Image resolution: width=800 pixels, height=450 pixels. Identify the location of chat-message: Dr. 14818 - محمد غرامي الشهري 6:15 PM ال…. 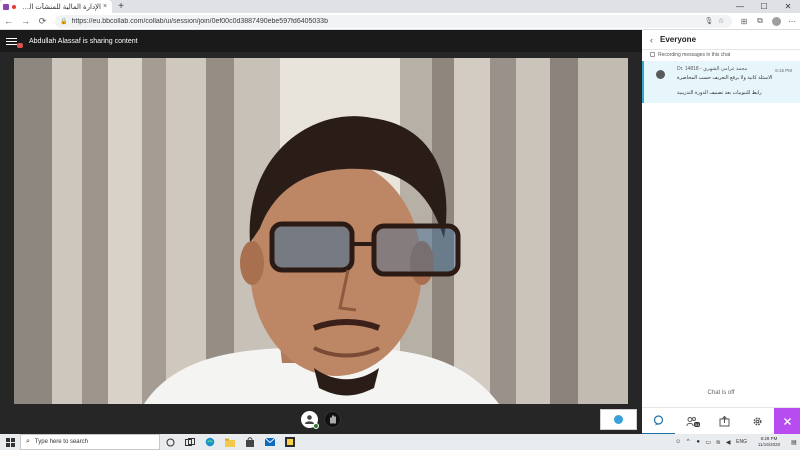
(721, 82).